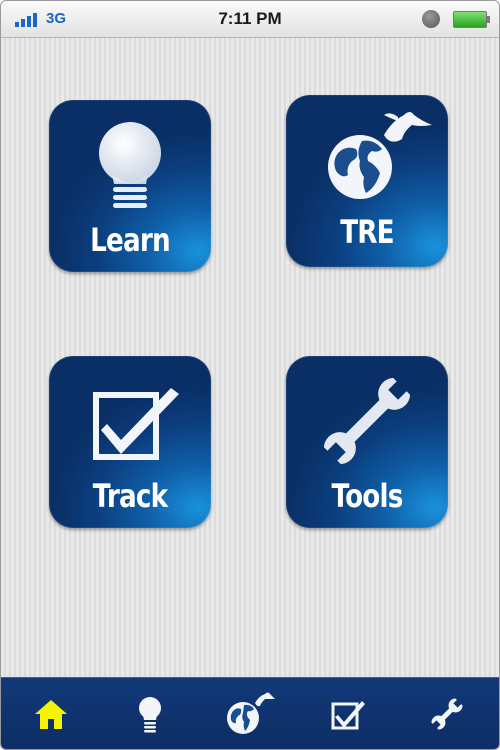  Describe the element at coordinates (367, 496) in the screenshot. I see `tools-label: Tools` at that location.